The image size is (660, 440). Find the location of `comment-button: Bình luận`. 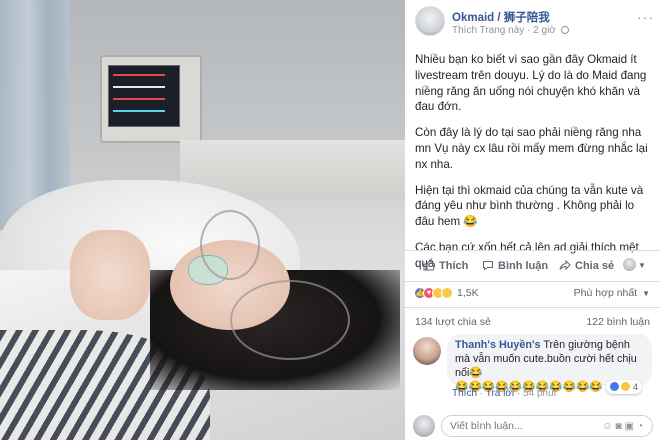

comment-button: Bình luận is located at coordinates (515, 265).